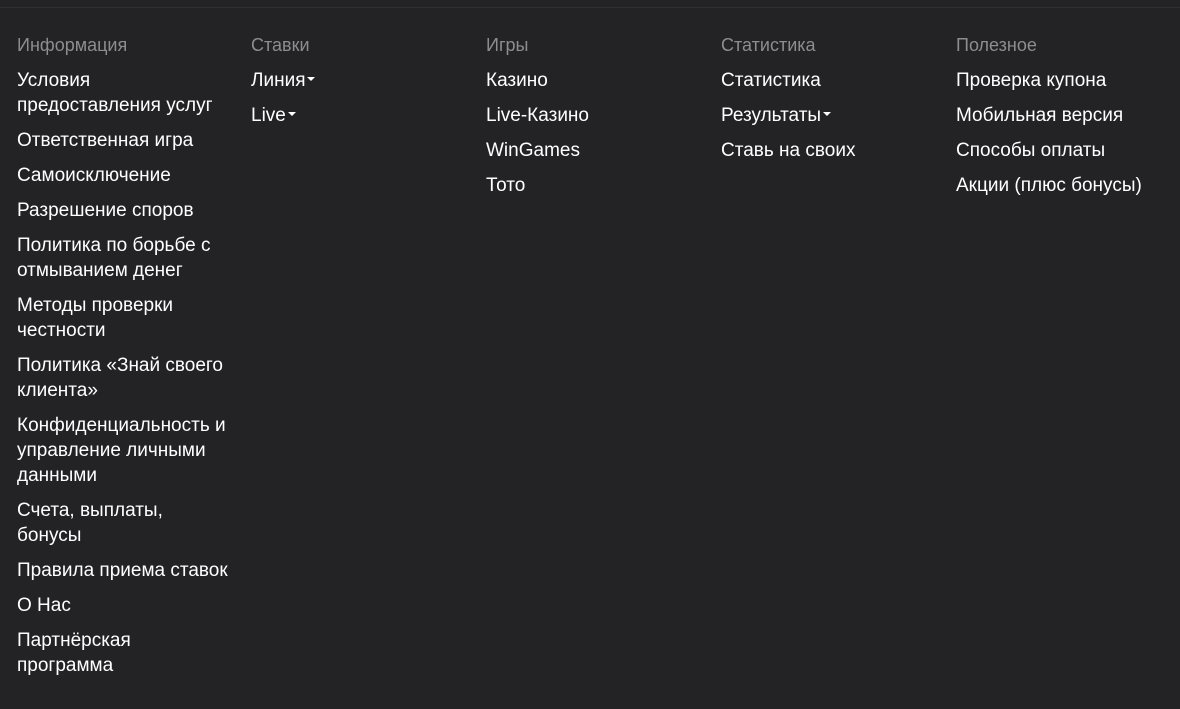  What do you see at coordinates (105, 210) in the screenshot?
I see `link-dispute-resolution: Разрешение споров` at bounding box center [105, 210].